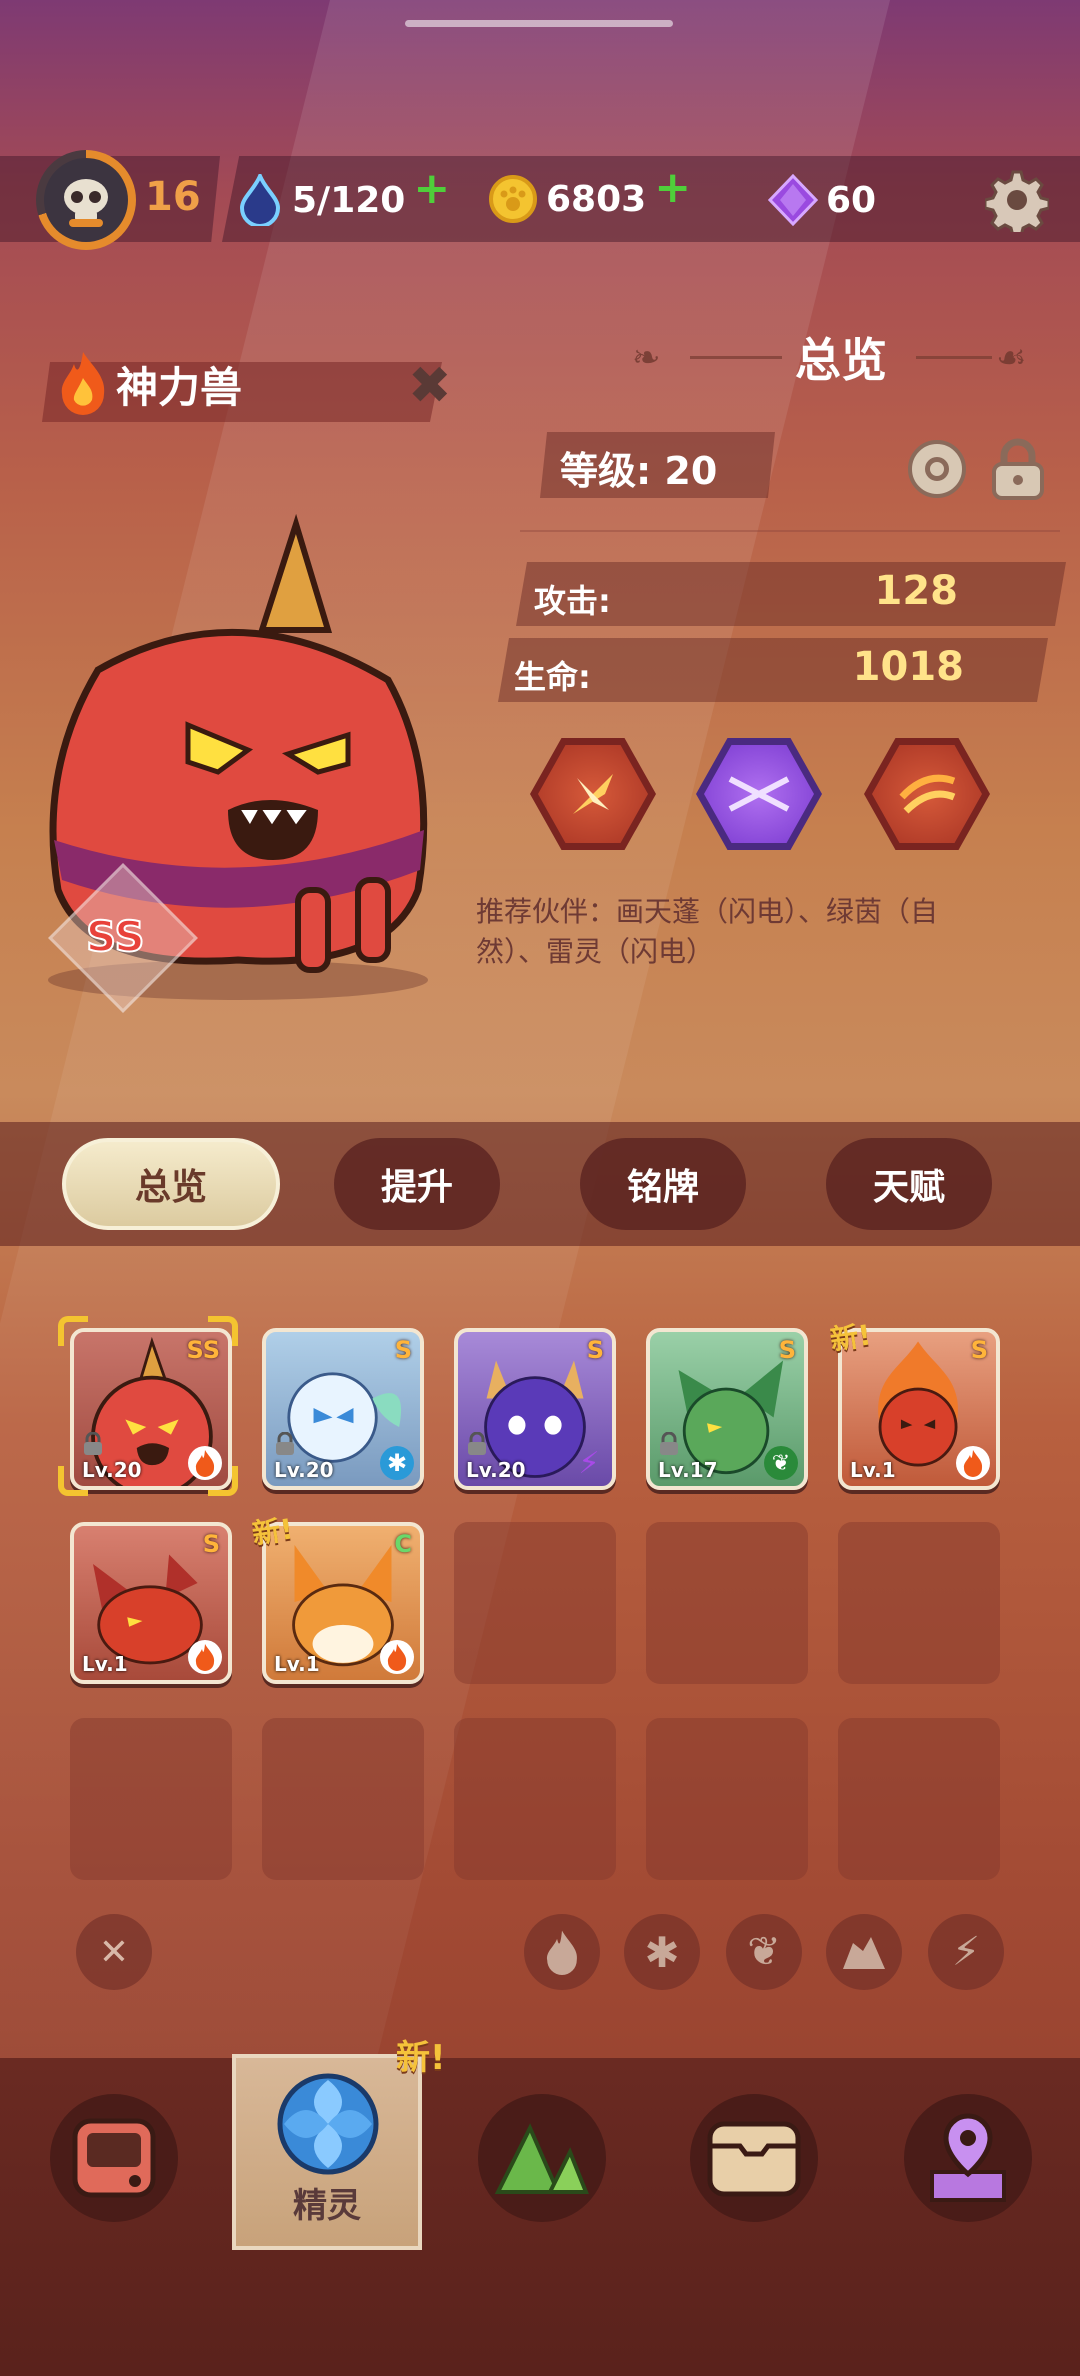 This screenshot has height=2376, width=1080. I want to click on resource-bar: 16 5/120 + 6803 + 60, so click(540, 200).